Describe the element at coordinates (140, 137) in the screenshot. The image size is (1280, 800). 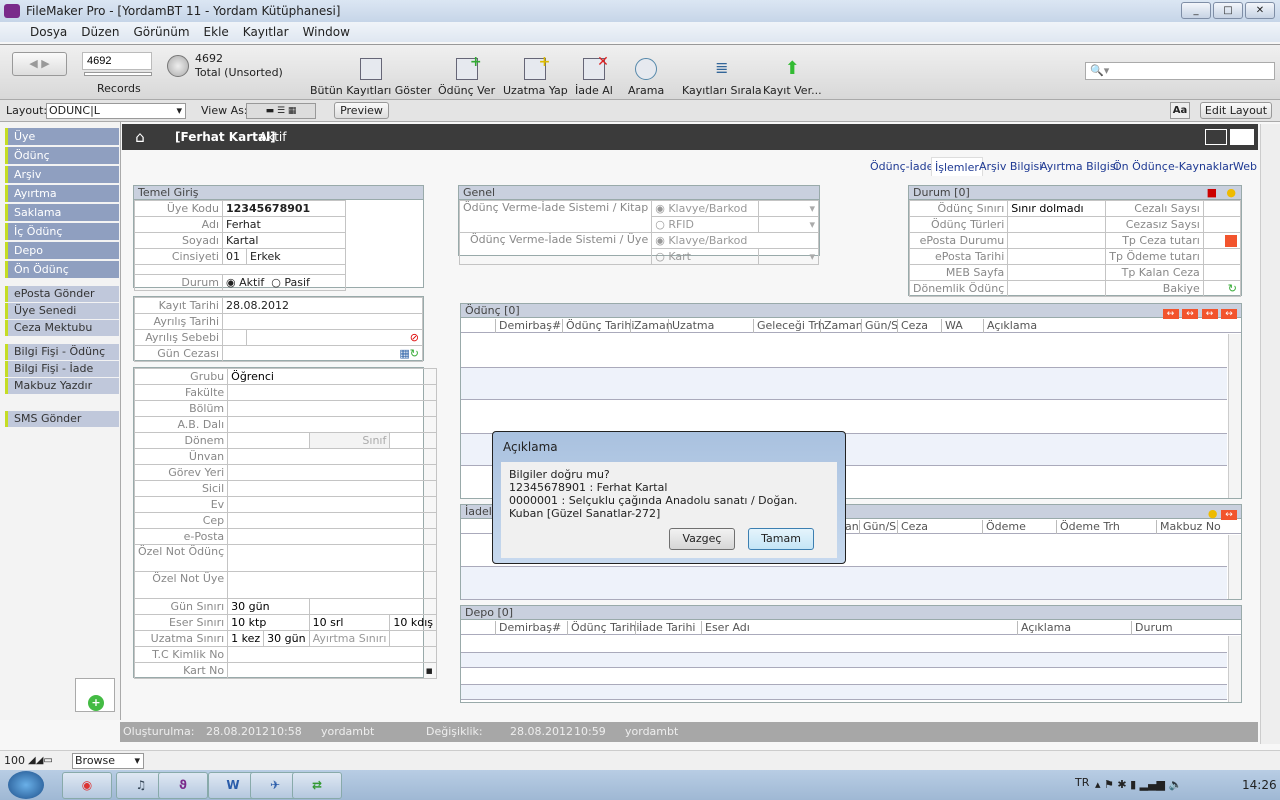
I see `home-icon: ⌂` at that location.